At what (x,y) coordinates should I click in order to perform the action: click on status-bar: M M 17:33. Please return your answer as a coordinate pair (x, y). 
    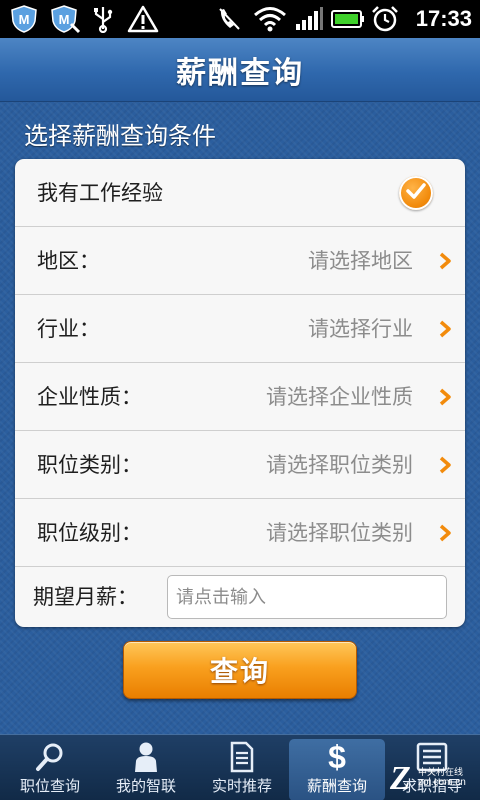
    Looking at the image, I should click on (240, 19).